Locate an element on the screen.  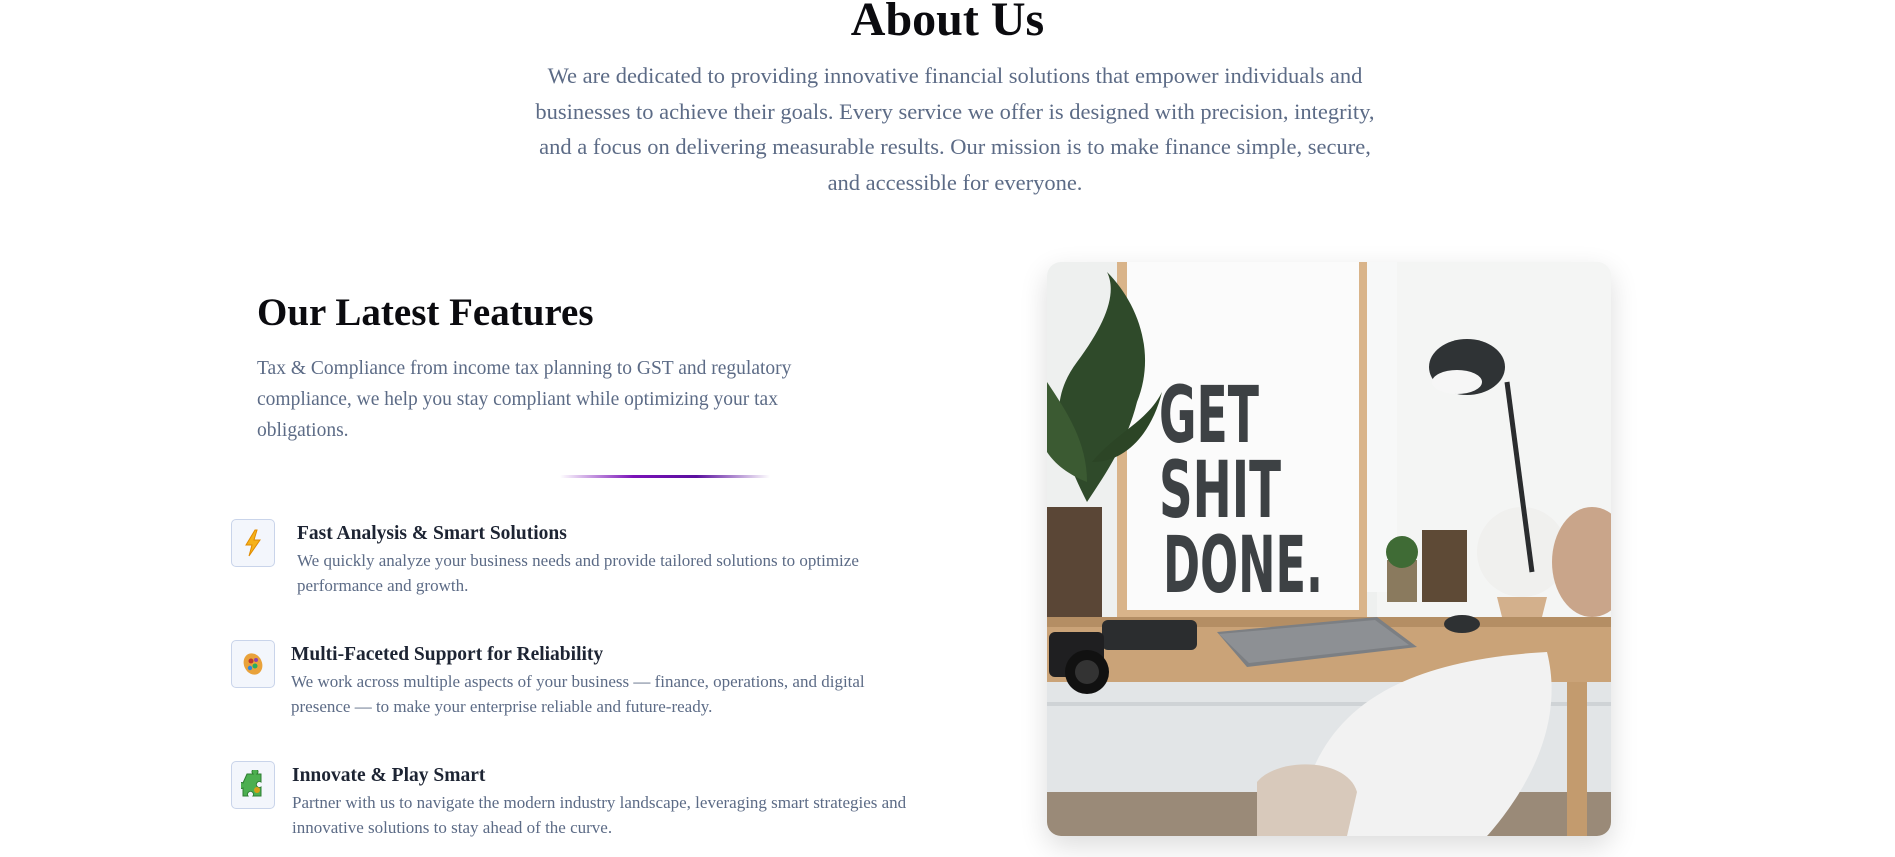
section-divider is located at coordinates (665, 476).